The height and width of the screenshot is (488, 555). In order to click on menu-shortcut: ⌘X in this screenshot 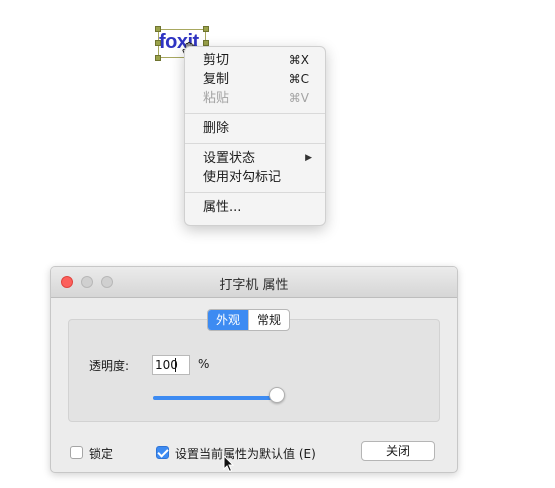, I will do `click(298, 60)`.